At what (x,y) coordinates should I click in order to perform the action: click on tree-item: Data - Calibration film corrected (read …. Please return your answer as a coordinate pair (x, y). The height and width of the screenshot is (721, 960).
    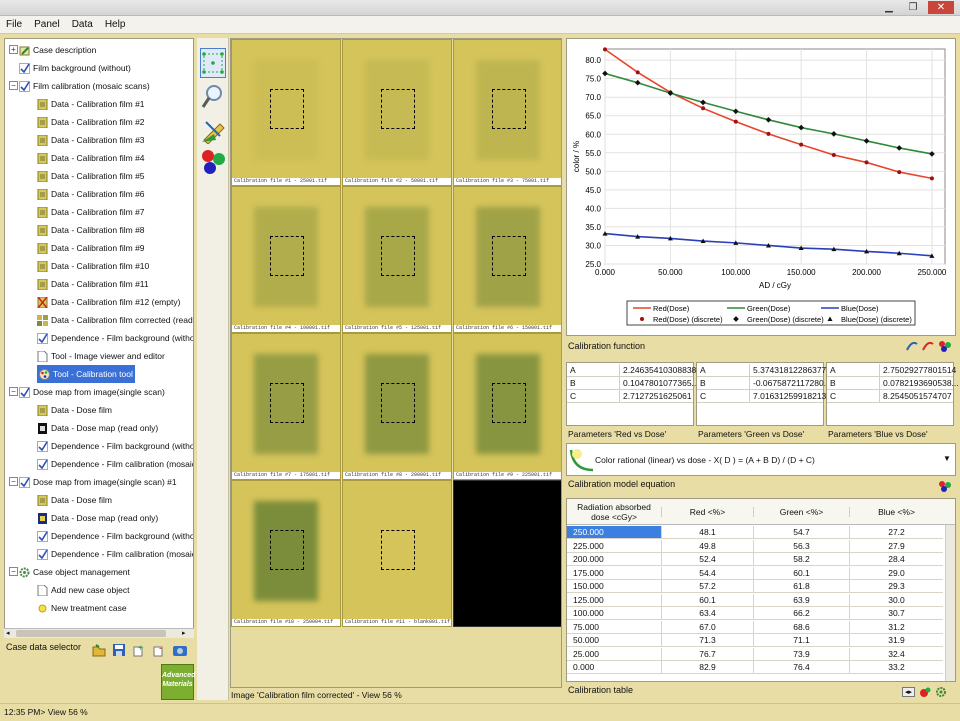
    Looking at the image, I should click on (115, 320).